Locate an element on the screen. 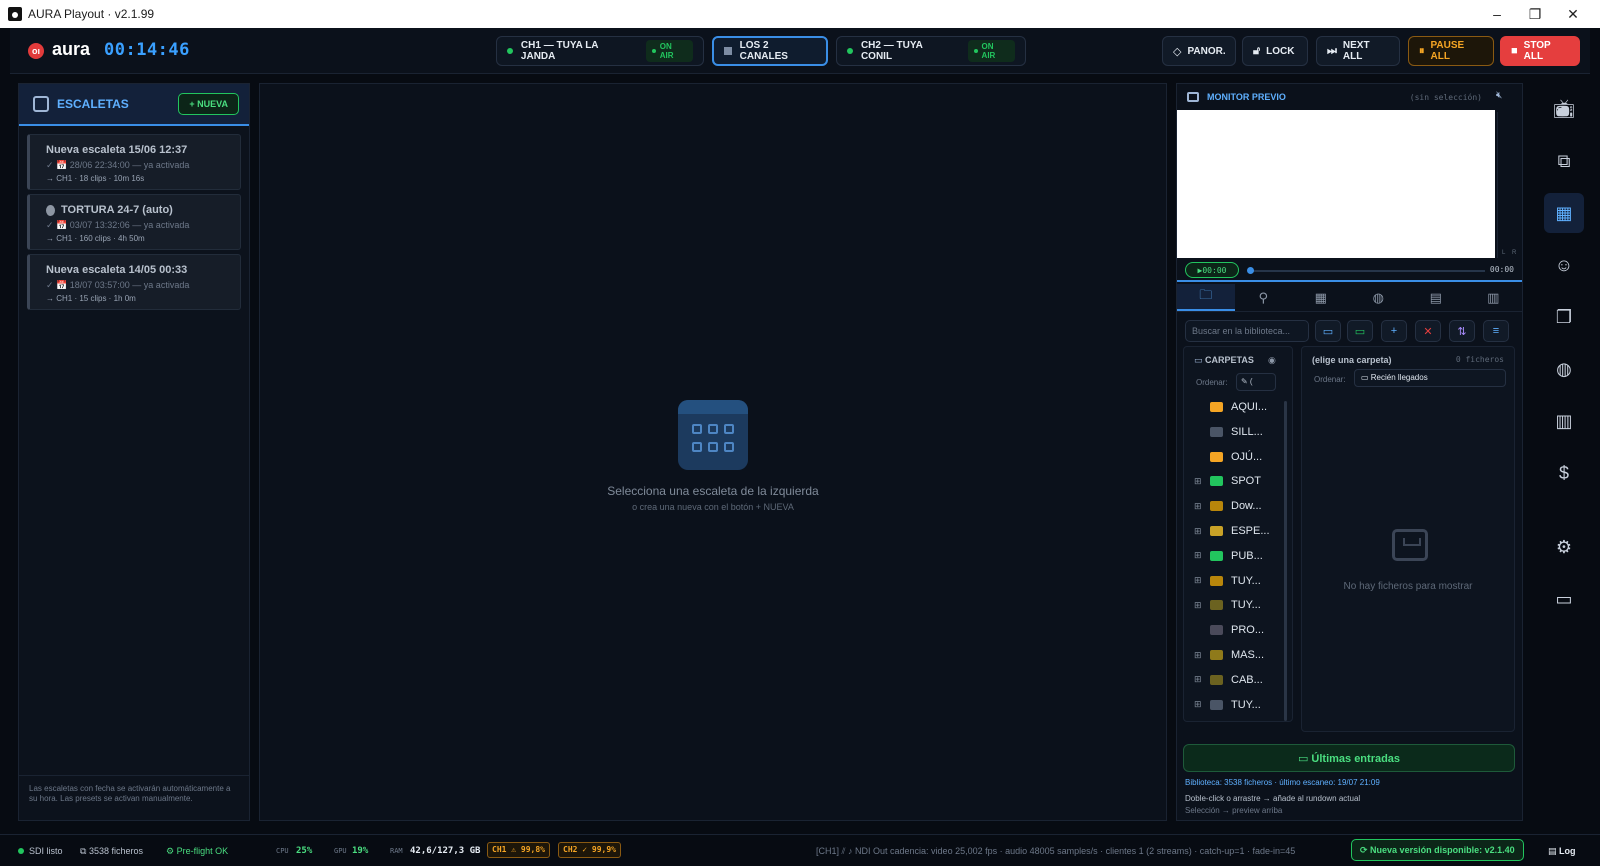 Image resolution: width=1600 pixels, height=866 pixels. square-icon is located at coordinates (728, 51).